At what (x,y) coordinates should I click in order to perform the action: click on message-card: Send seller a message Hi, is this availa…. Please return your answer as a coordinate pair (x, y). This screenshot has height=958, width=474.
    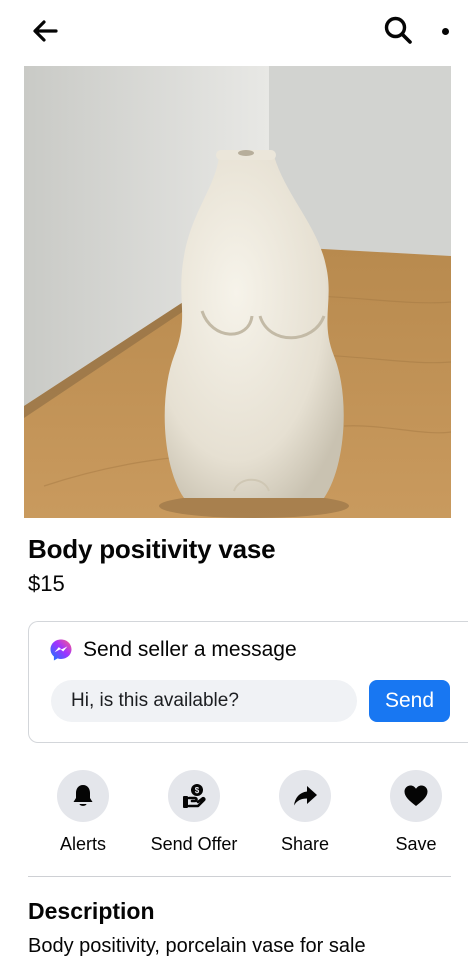
    Looking at the image, I should click on (248, 682).